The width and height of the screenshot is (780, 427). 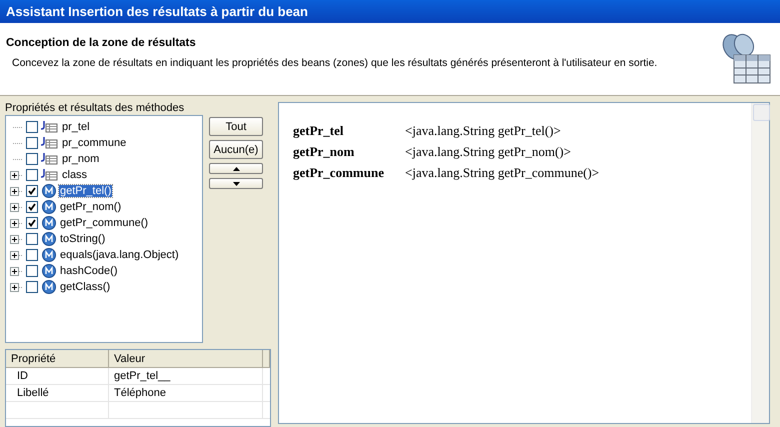 What do you see at coordinates (319, 131) in the screenshot?
I see `preview-name: getPr_tel` at bounding box center [319, 131].